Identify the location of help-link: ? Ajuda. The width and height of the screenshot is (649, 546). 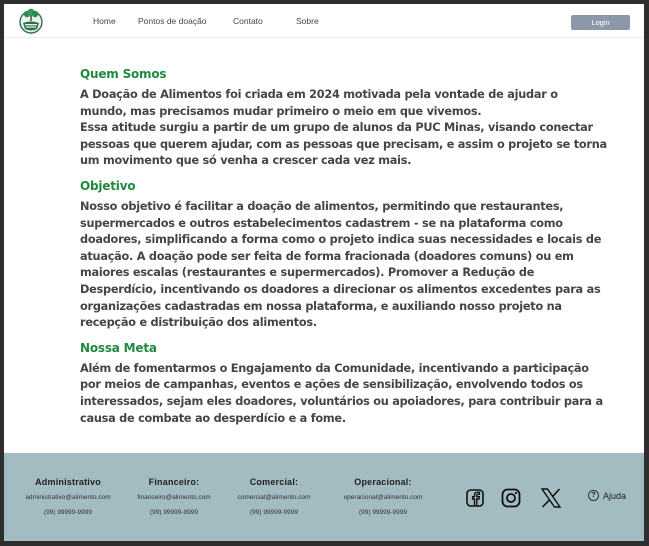
(607, 495).